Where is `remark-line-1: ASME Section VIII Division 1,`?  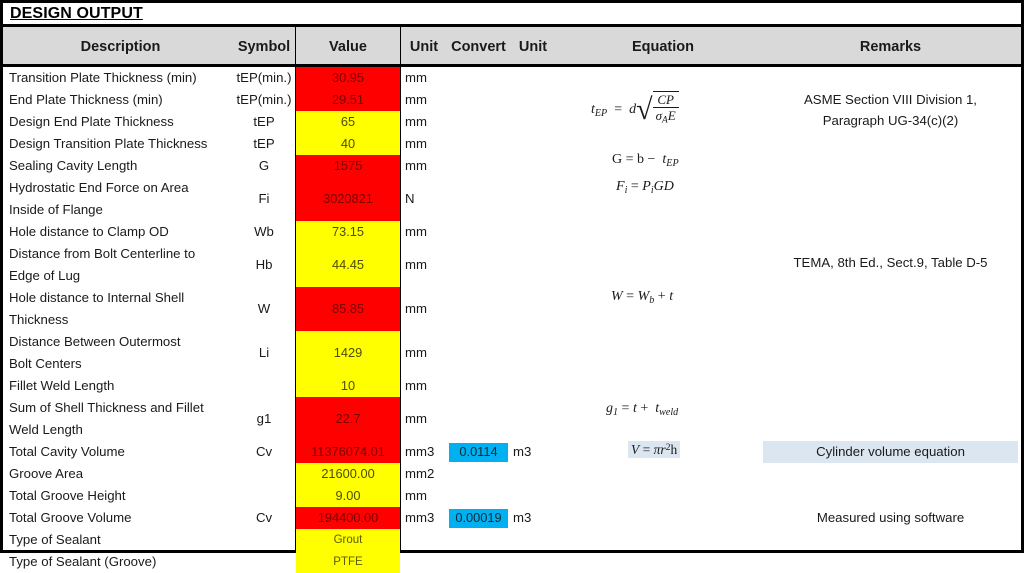
remark-line-1: ASME Section VIII Division 1, is located at coordinates (890, 99).